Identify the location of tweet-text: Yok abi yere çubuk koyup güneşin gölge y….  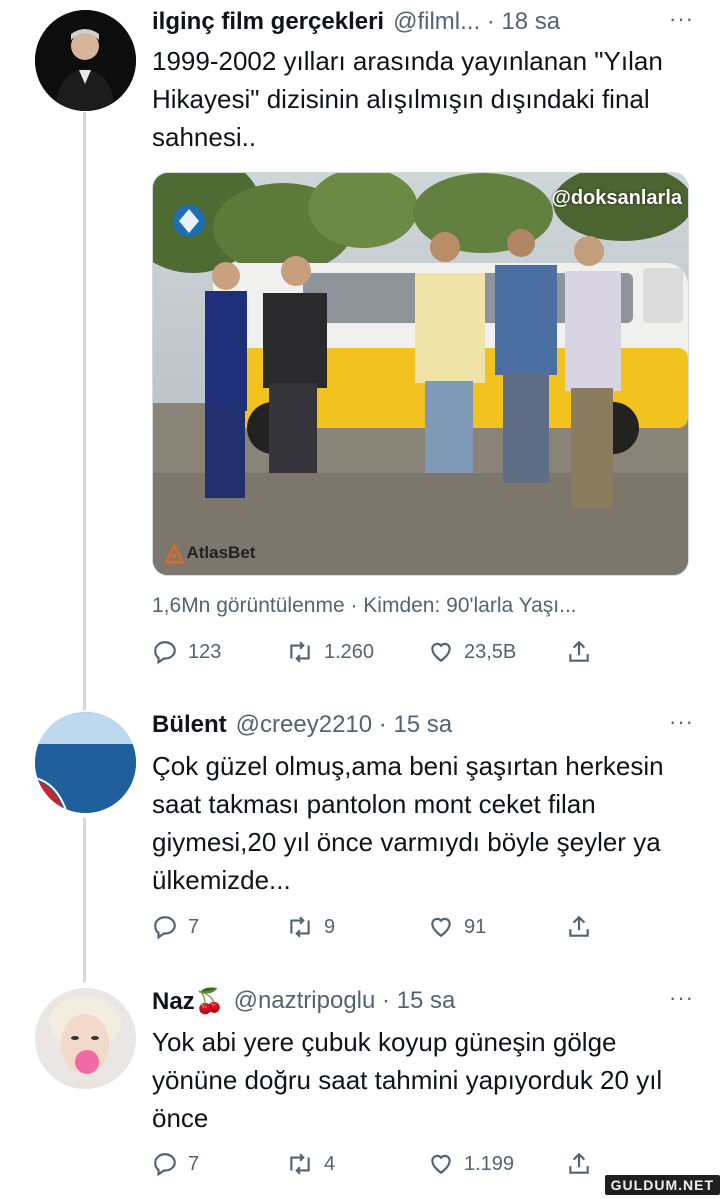
(407, 1080).